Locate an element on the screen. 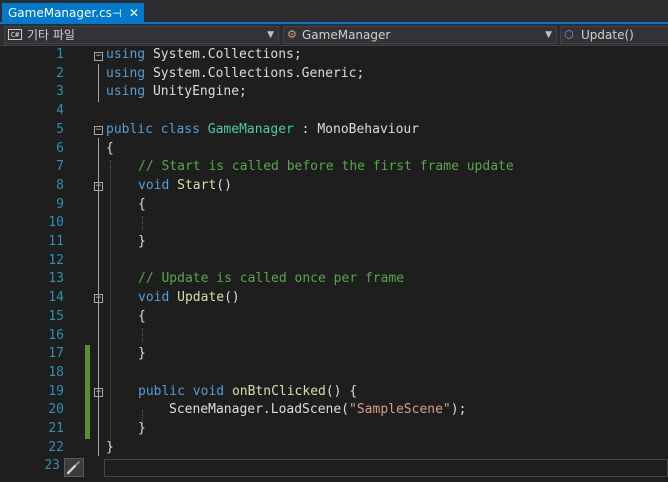 The height and width of the screenshot is (482, 668). code-line: 4 is located at coordinates (334, 111).